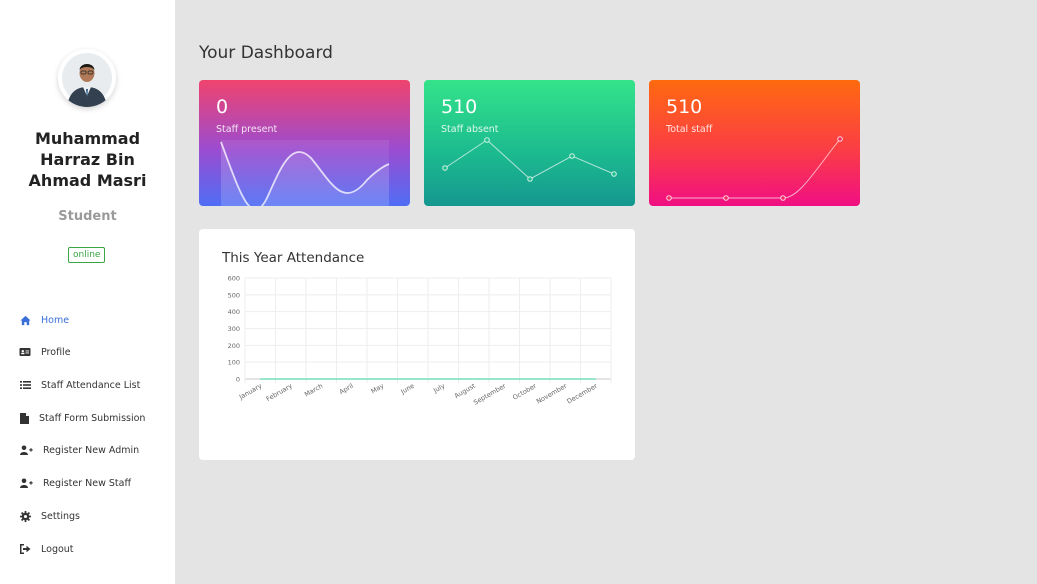  I want to click on home-icon, so click(25, 320).